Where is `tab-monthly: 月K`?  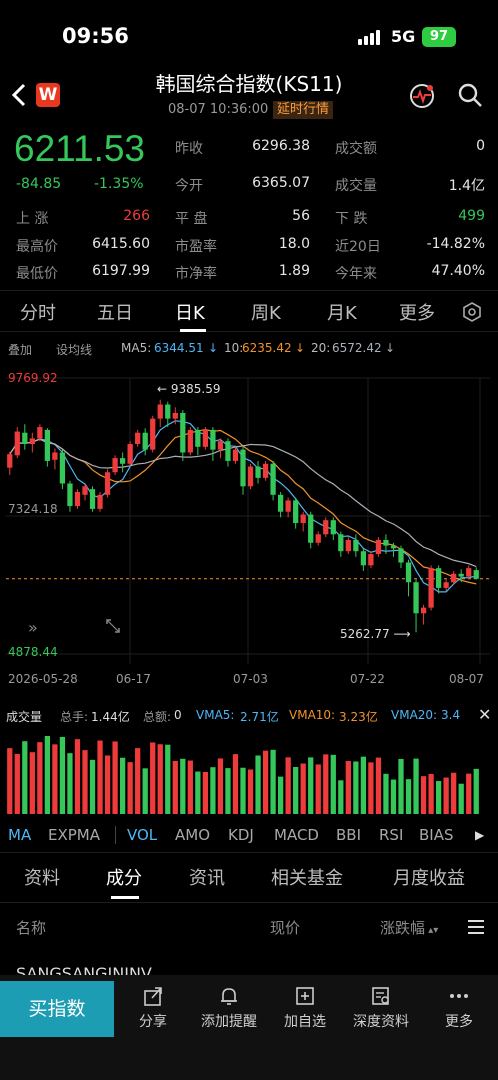 tab-monthly: 月K is located at coordinates (342, 312).